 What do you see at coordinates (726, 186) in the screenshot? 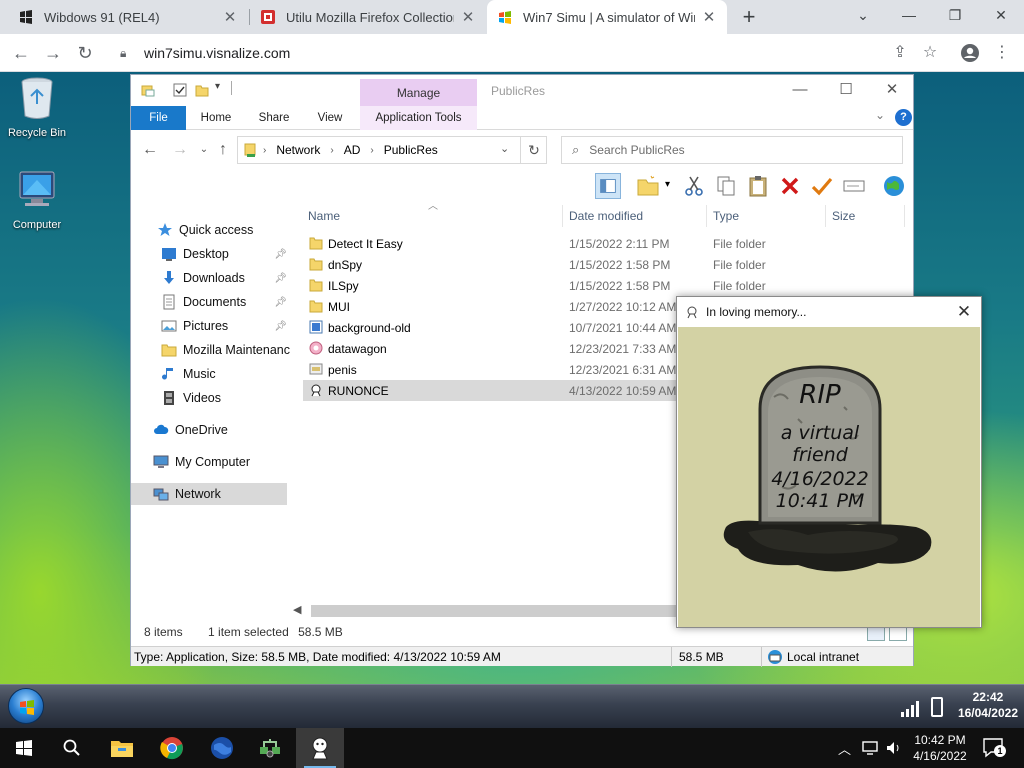
I see `copy-icon` at bounding box center [726, 186].